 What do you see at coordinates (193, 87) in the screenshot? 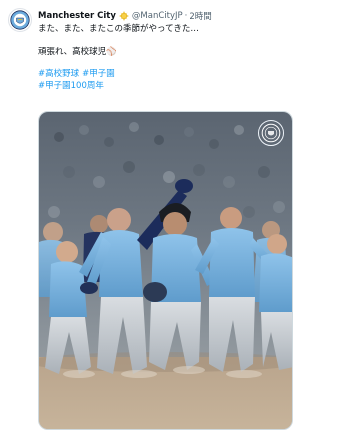
I see `hashtag-row: #甲子園100周年` at bounding box center [193, 87].